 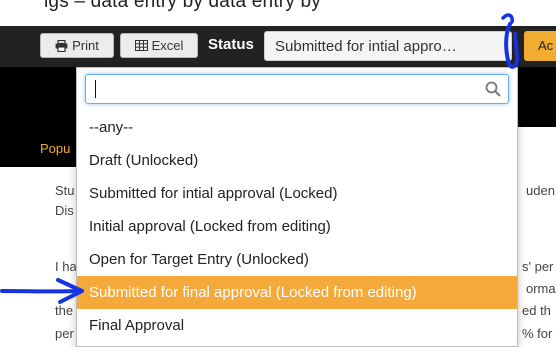 What do you see at coordinates (66, 266) in the screenshot?
I see `body-text-fragment: I ha` at bounding box center [66, 266].